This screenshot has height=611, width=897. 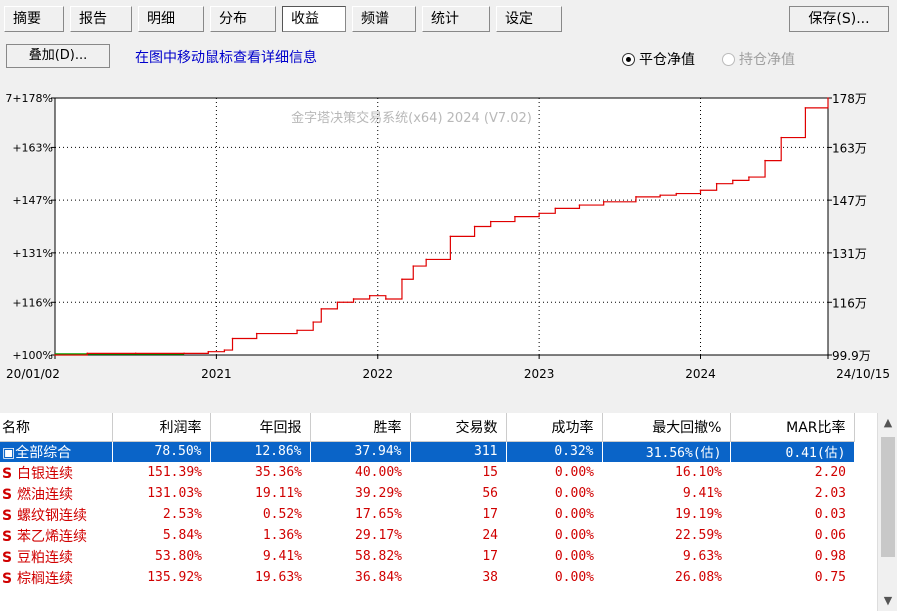 I want to click on table-cell: 38, so click(x=490, y=577).